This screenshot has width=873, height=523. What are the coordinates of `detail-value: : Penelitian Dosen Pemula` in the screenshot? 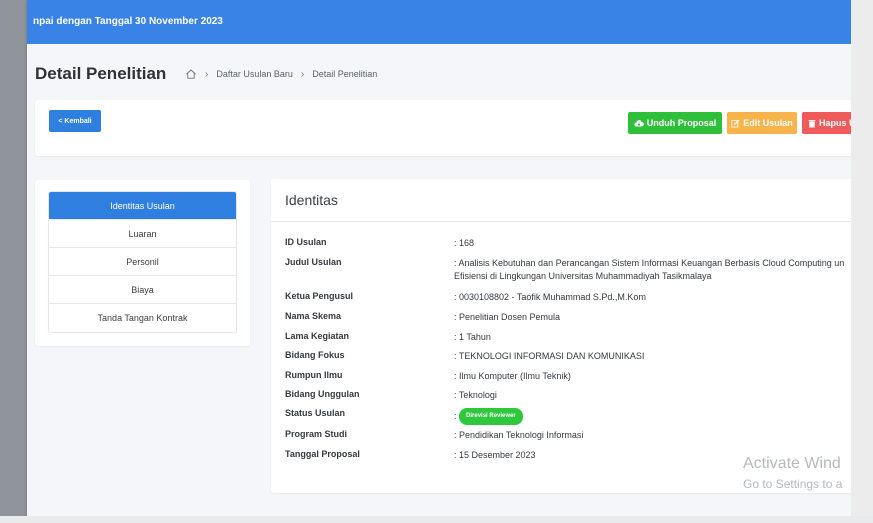 It's located at (507, 317).